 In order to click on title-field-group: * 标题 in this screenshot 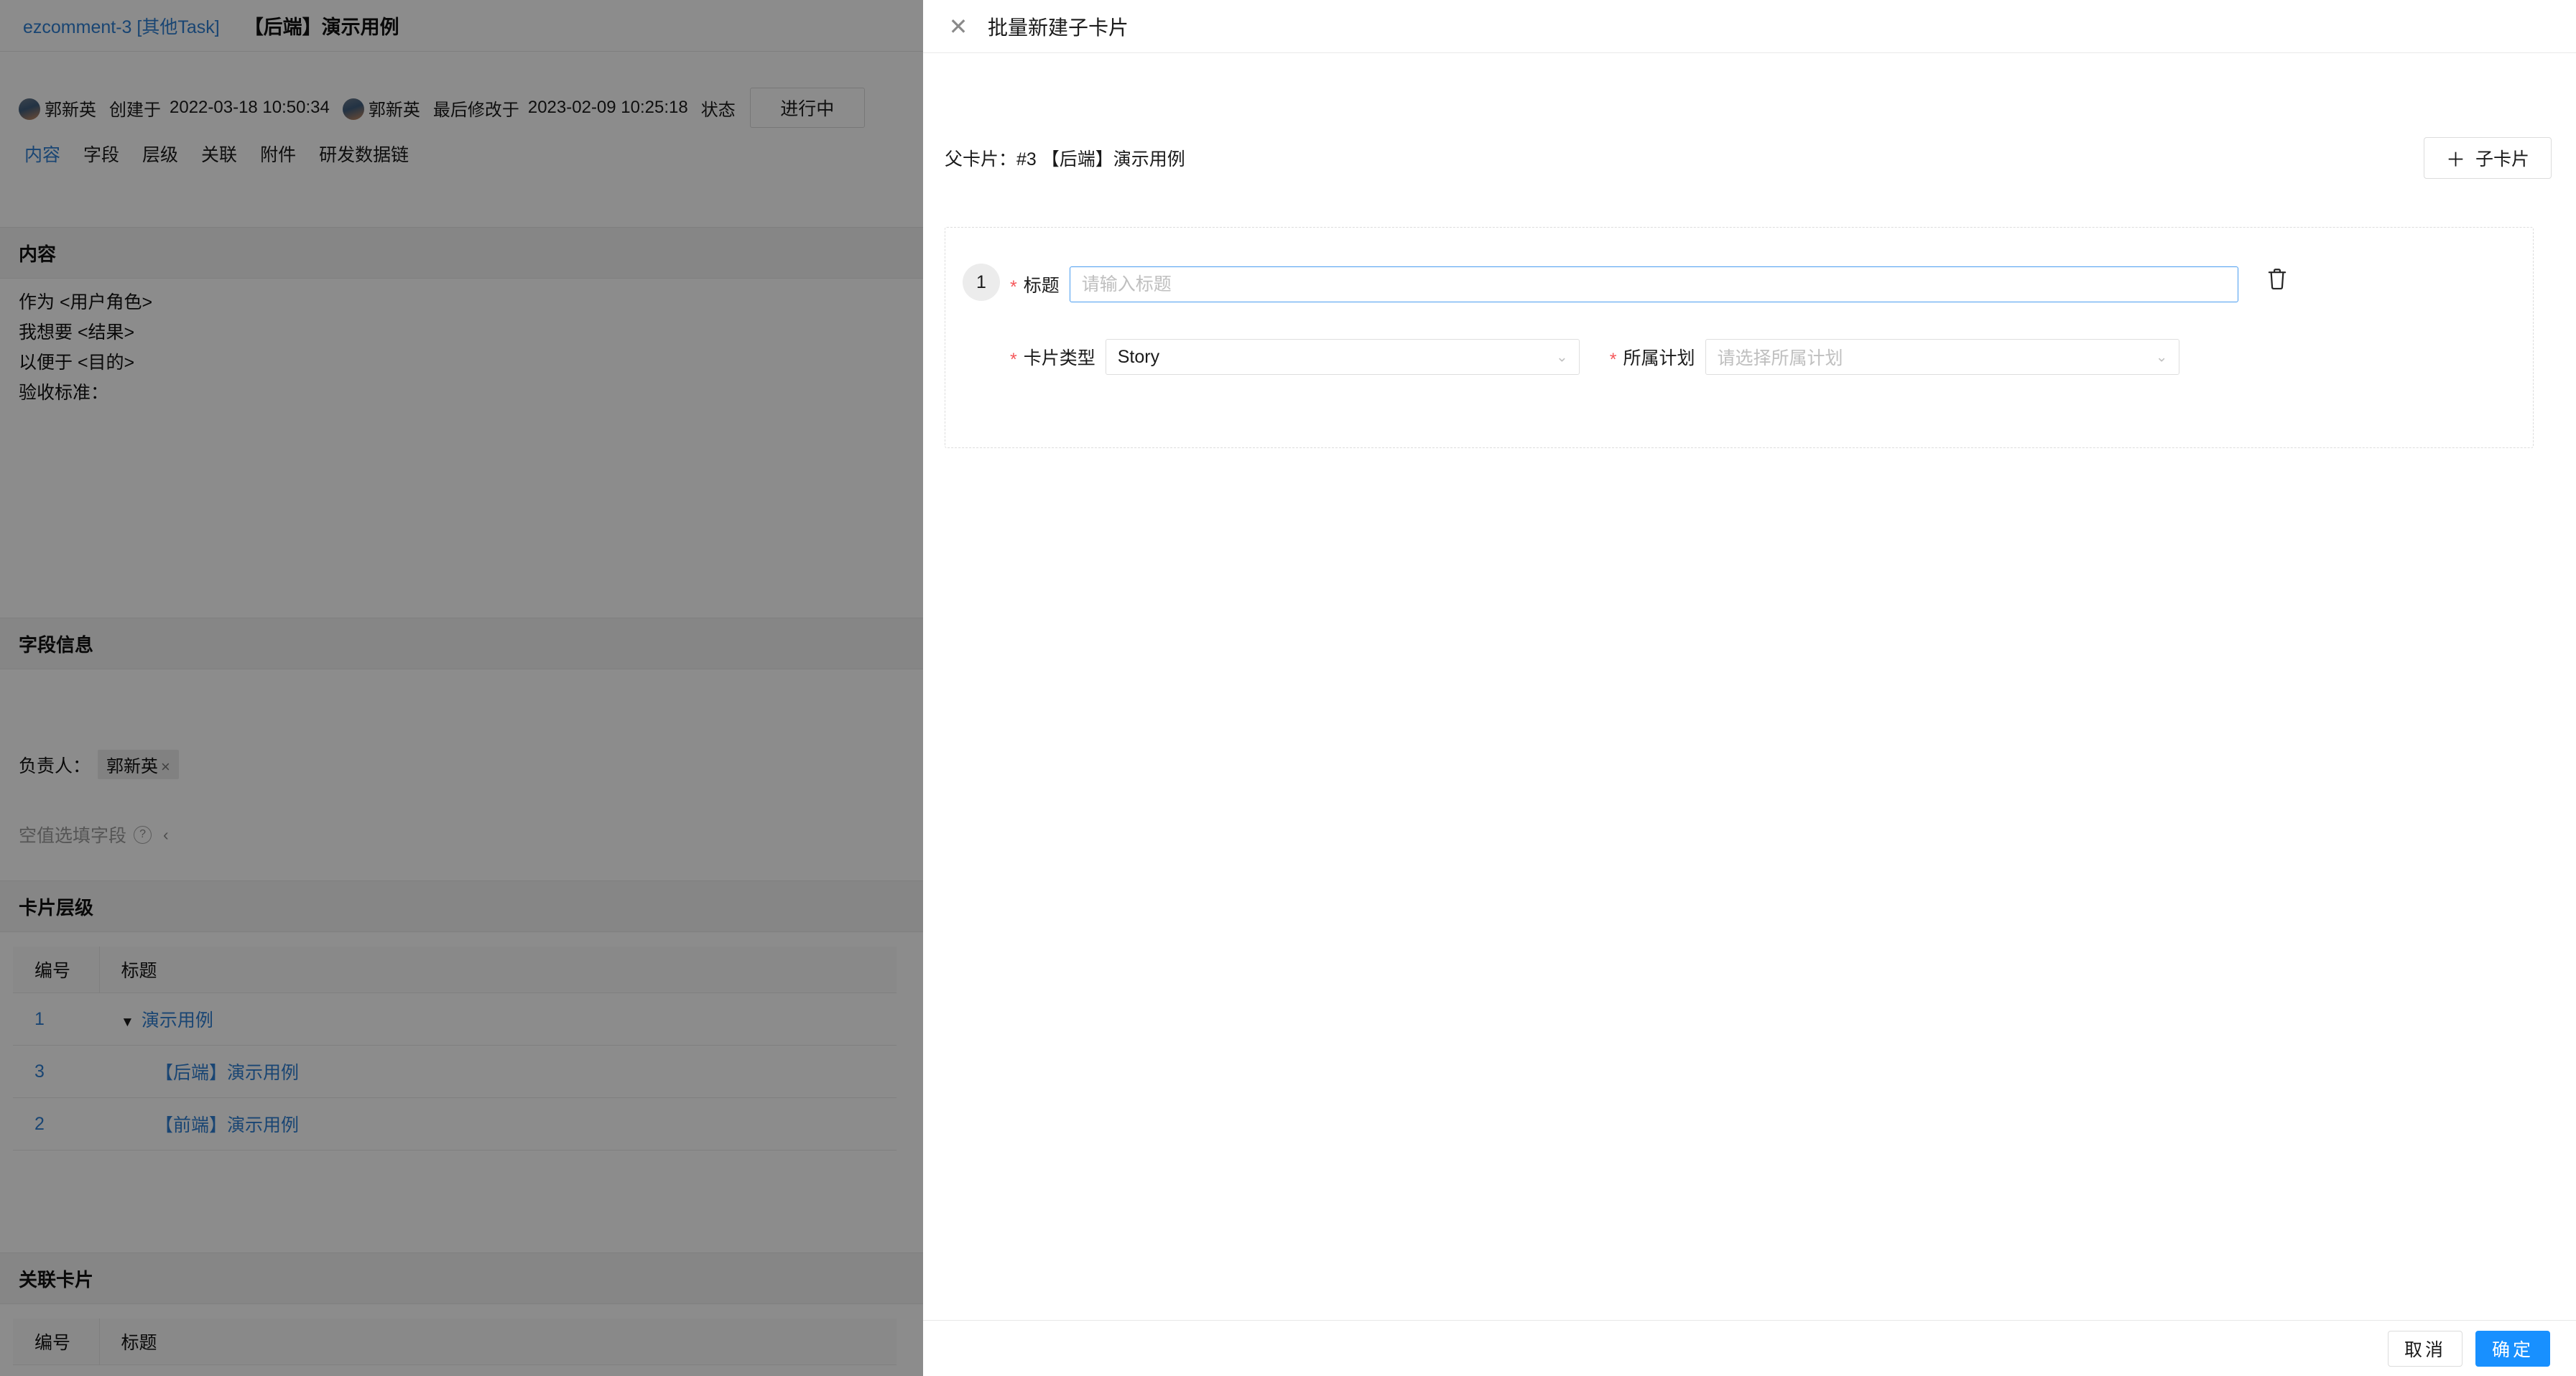, I will do `click(1624, 284)`.